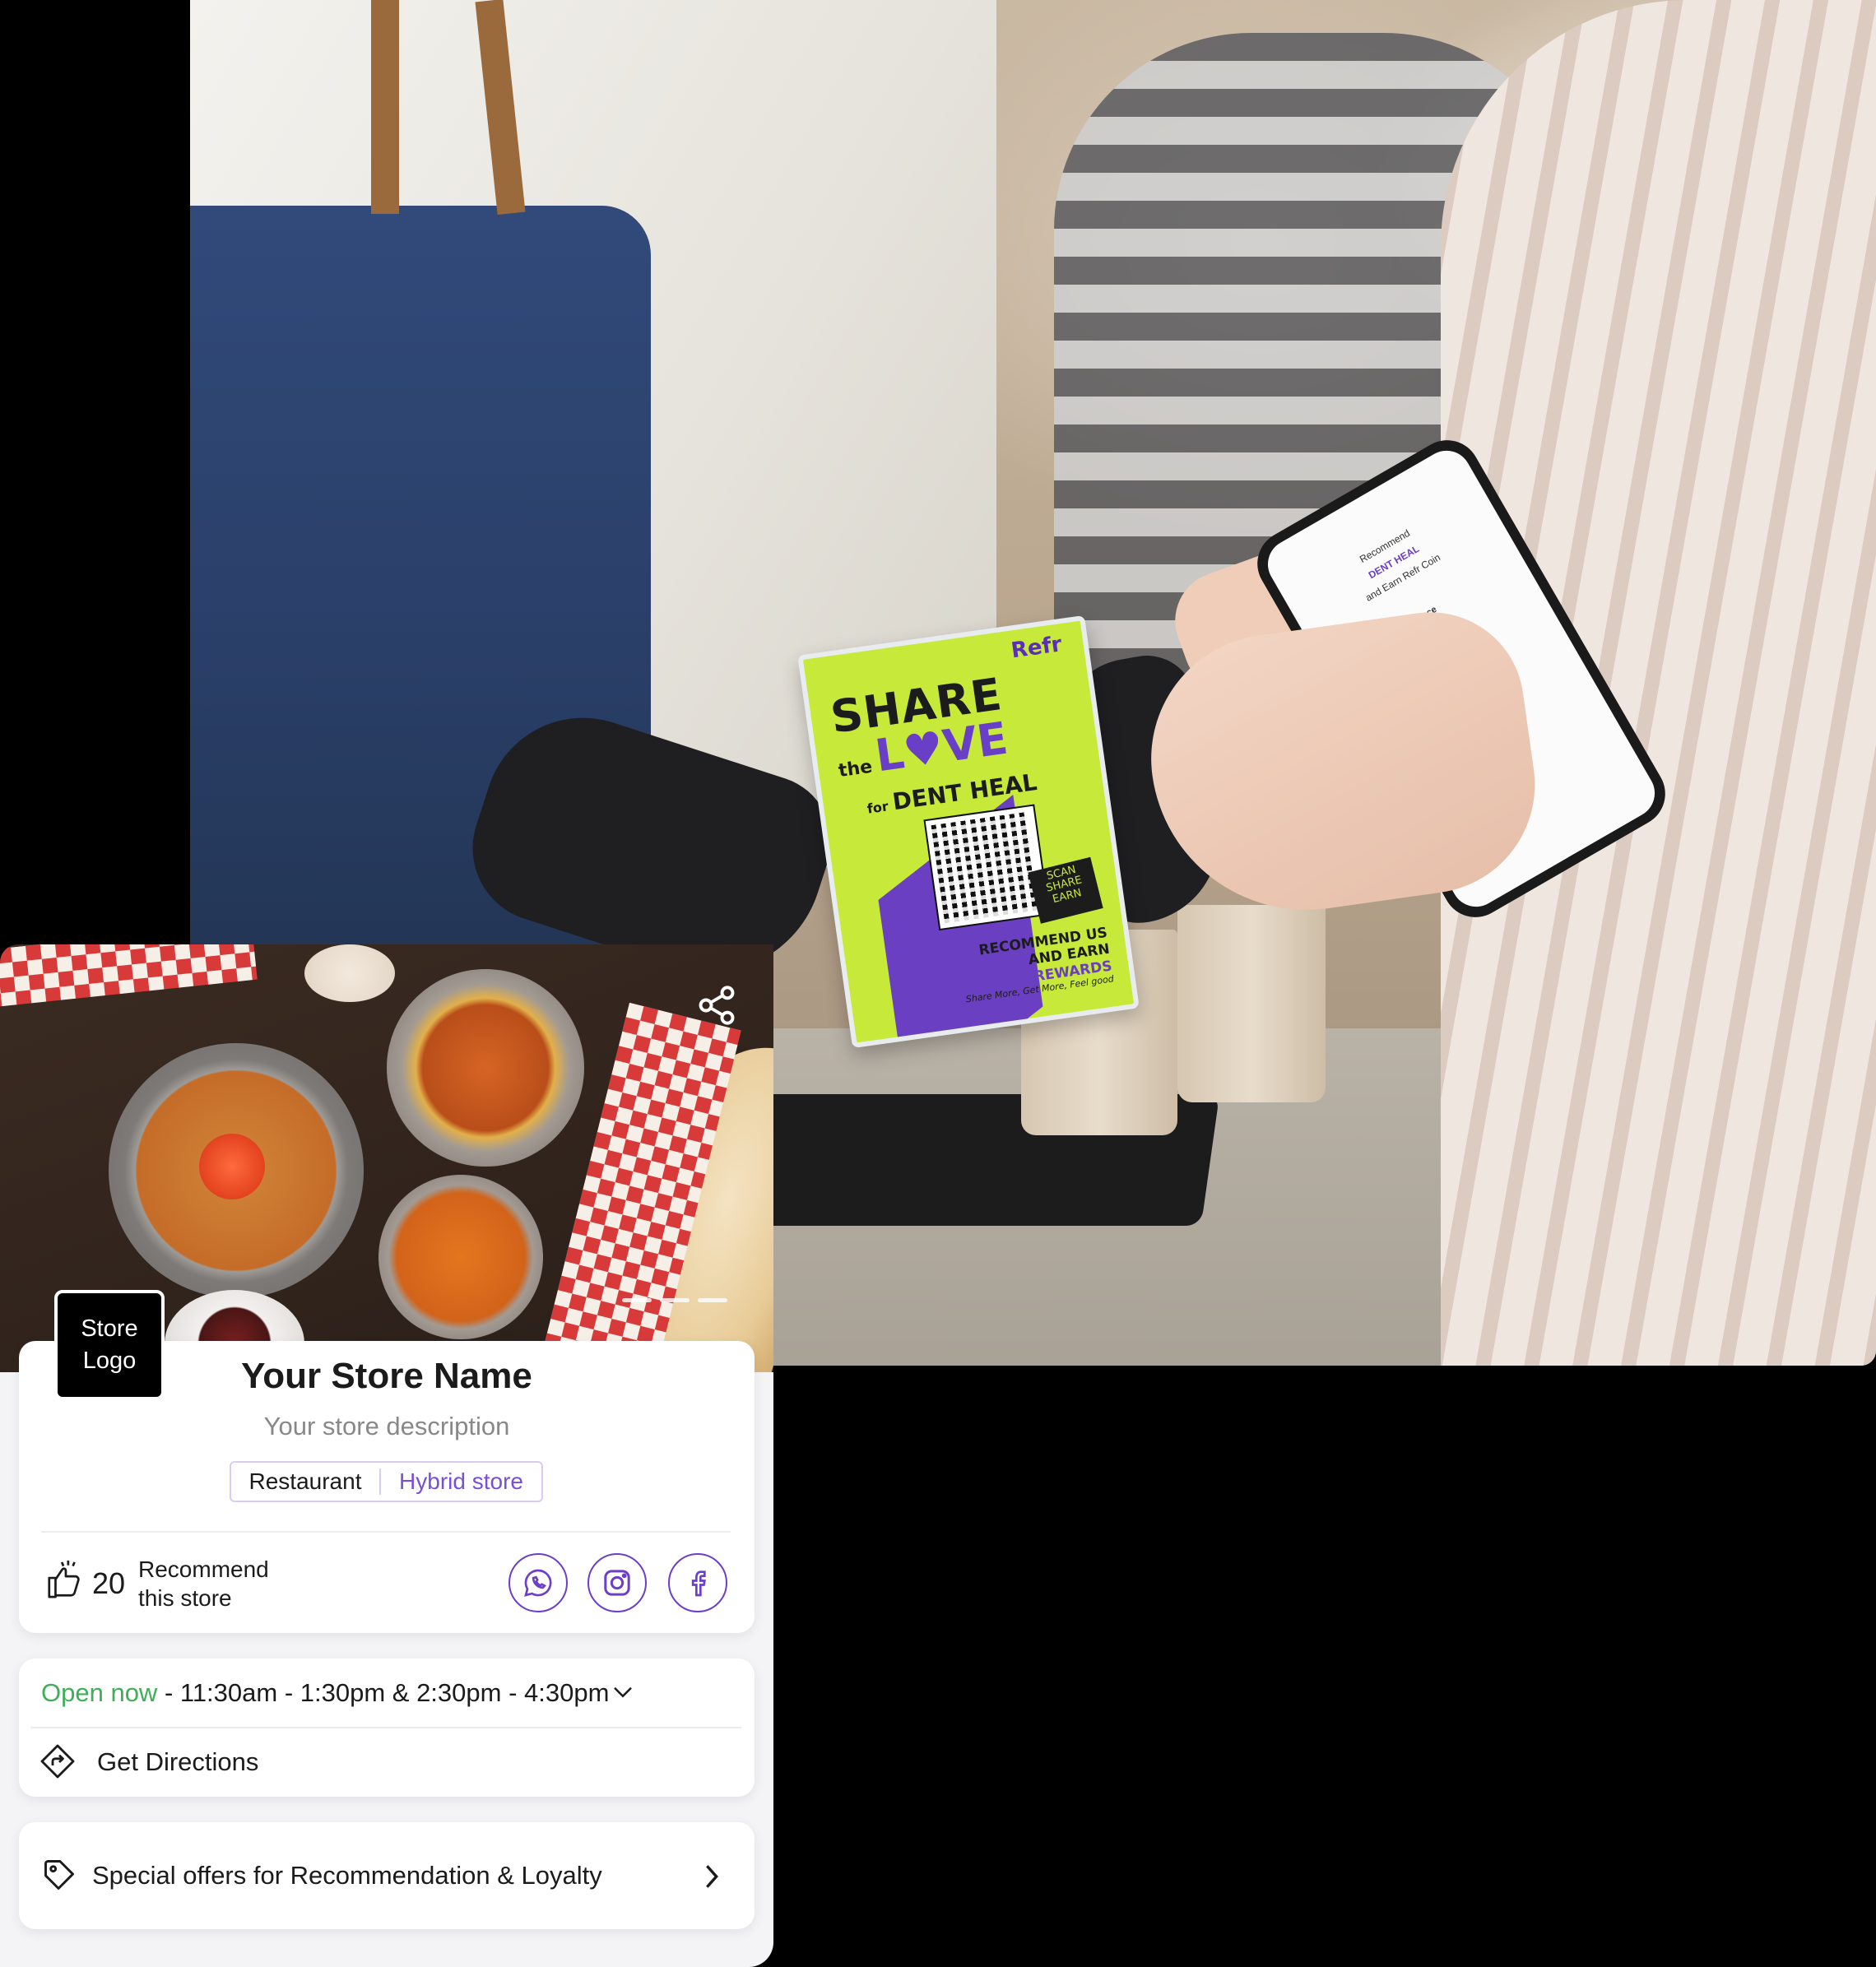  What do you see at coordinates (177, 1762) in the screenshot?
I see `get-directions-link: Get Directions` at bounding box center [177, 1762].